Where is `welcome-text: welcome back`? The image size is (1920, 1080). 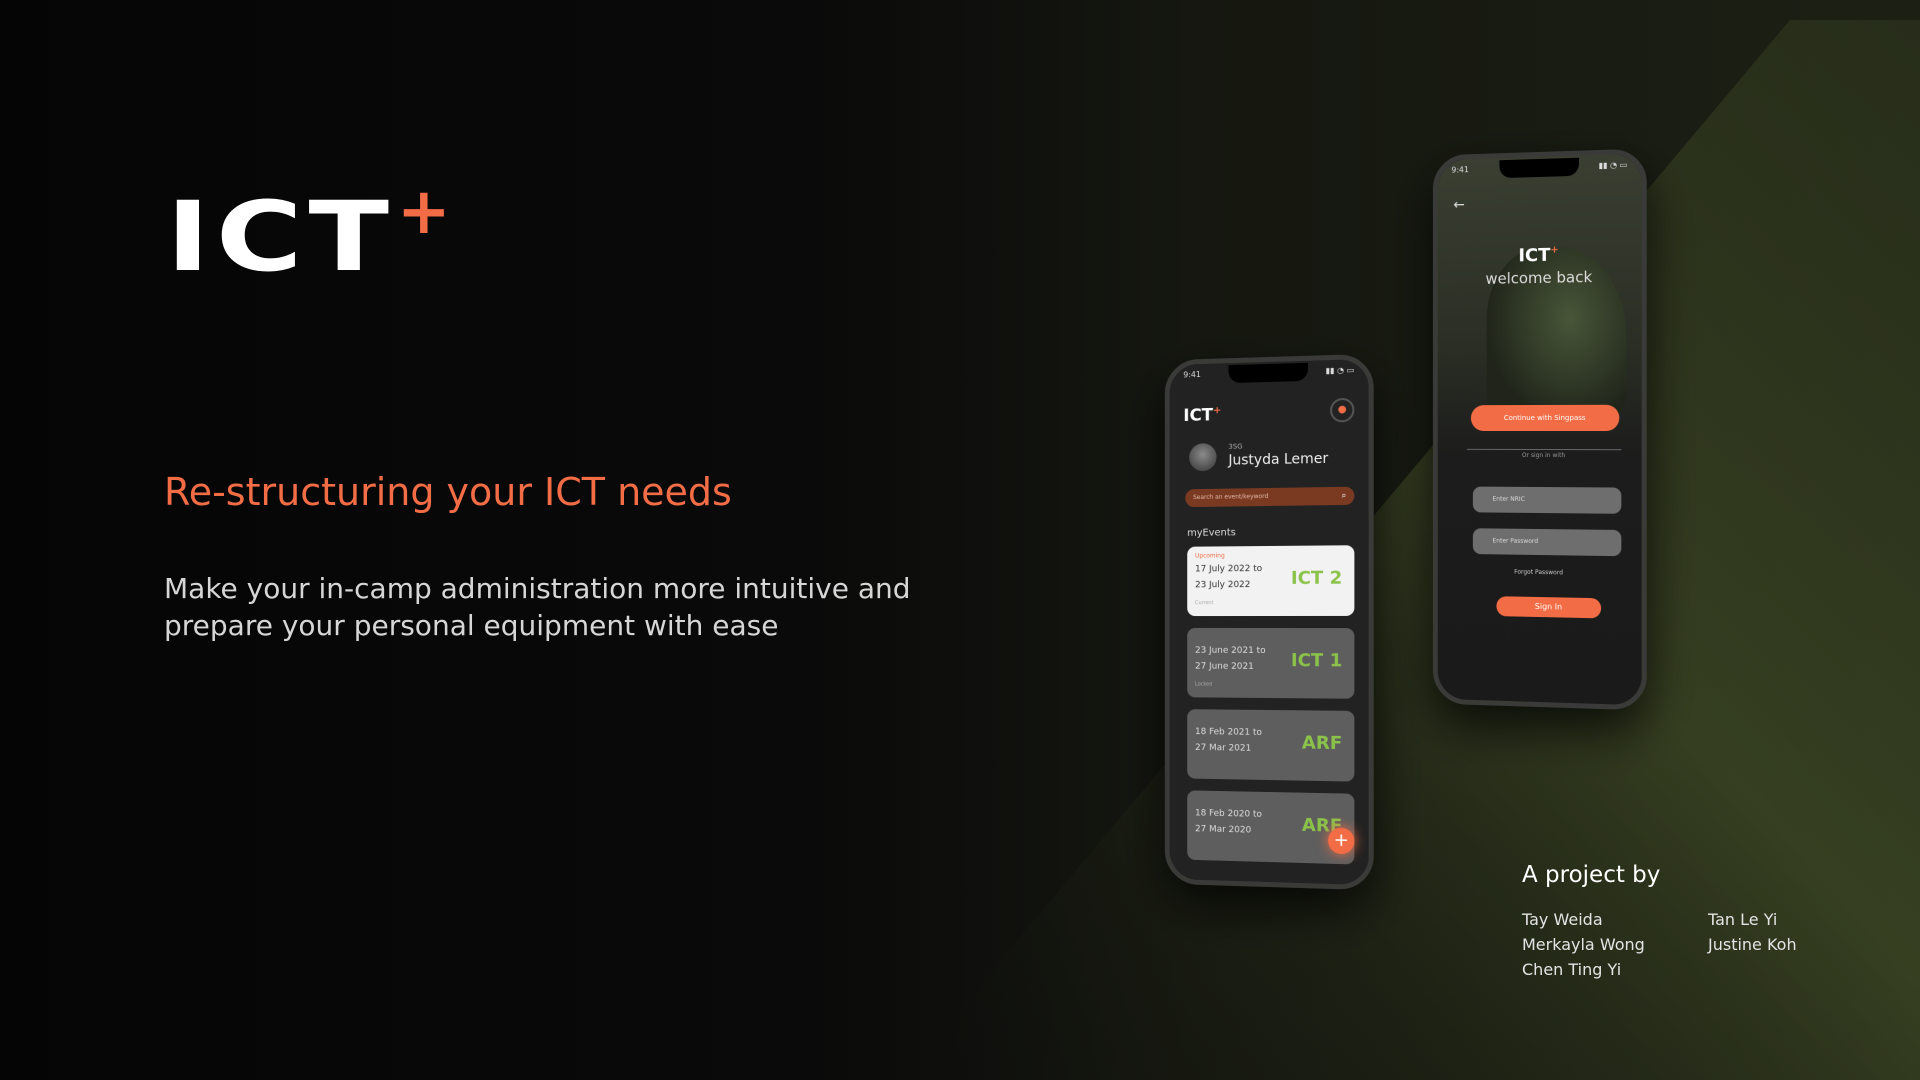 welcome-text: welcome back is located at coordinates (1539, 277).